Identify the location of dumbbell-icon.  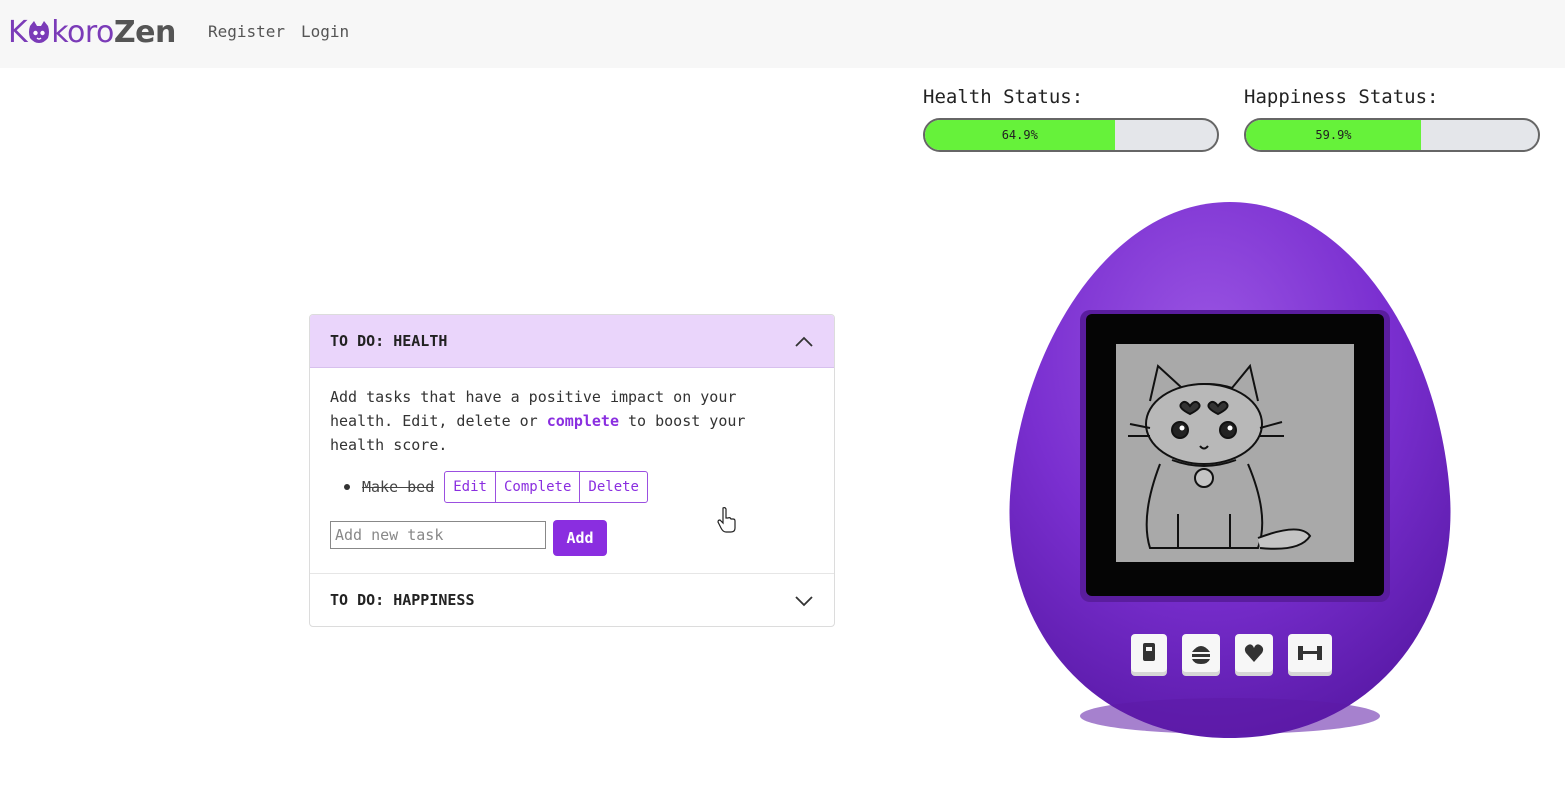
(1310, 655).